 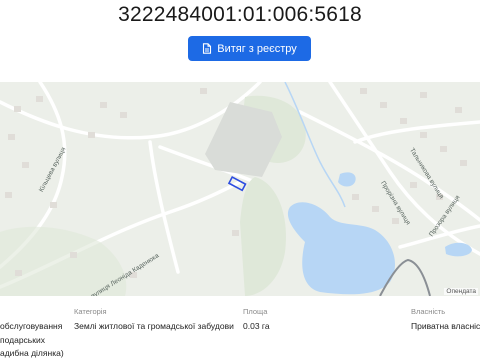 What do you see at coordinates (428, 311) in the screenshot?
I see `ownership-label: Власність` at bounding box center [428, 311].